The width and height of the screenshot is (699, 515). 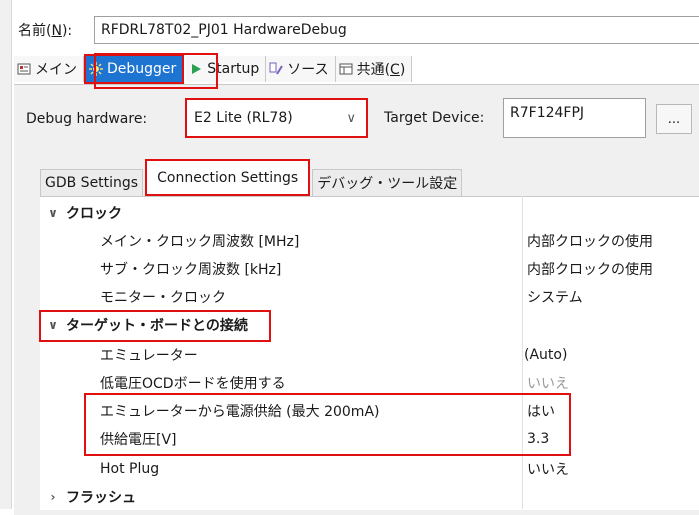 What do you see at coordinates (396, 30) in the screenshot?
I see `config-name-input: RFDRL78T02_PJ01 HardwareDebug` at bounding box center [396, 30].